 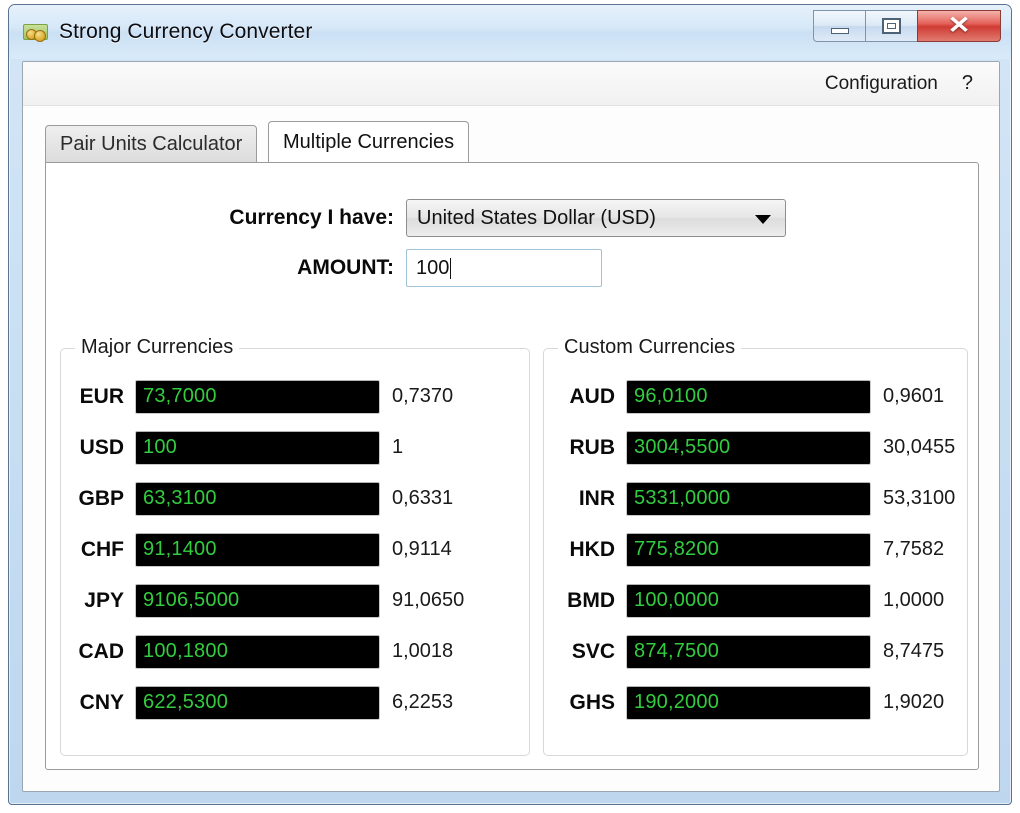 I want to click on currency-select: United States Dollar (USD), so click(x=596, y=218).